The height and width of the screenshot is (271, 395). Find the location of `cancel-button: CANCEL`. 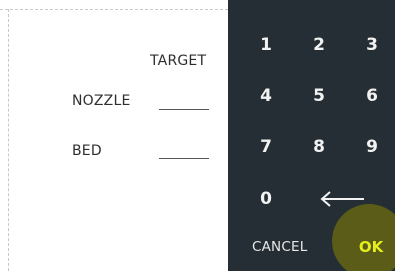

cancel-button: CANCEL is located at coordinates (279, 247).